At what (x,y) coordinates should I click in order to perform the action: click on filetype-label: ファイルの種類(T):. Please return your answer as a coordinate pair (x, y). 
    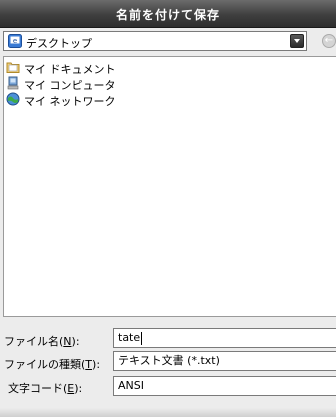
    Looking at the image, I should click on (52, 364).